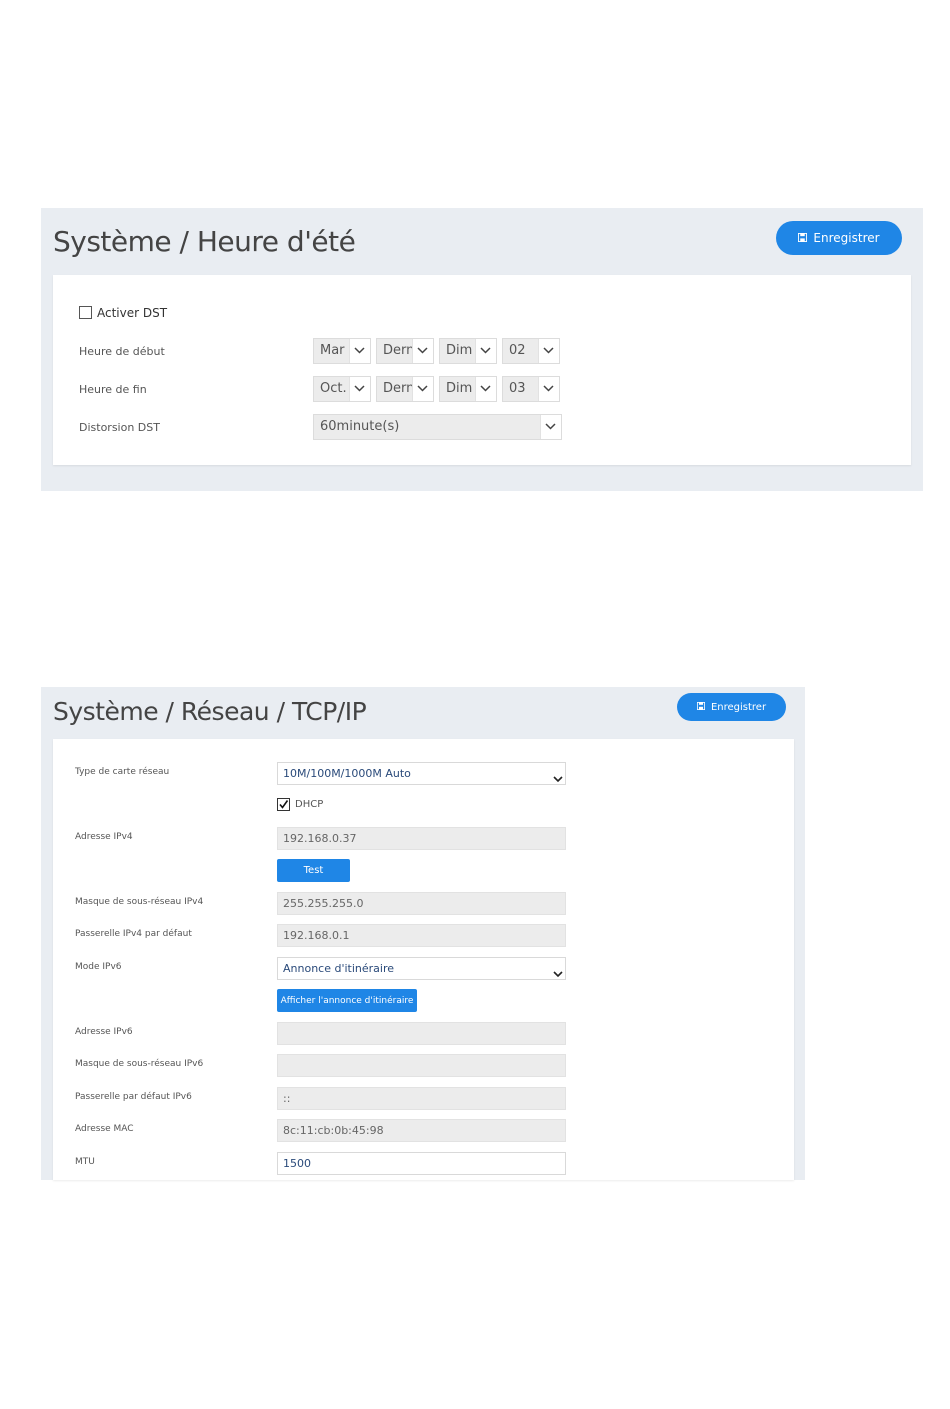 The image size is (950, 1409). What do you see at coordinates (283, 804) in the screenshot?
I see `dhcp-checkbox` at bounding box center [283, 804].